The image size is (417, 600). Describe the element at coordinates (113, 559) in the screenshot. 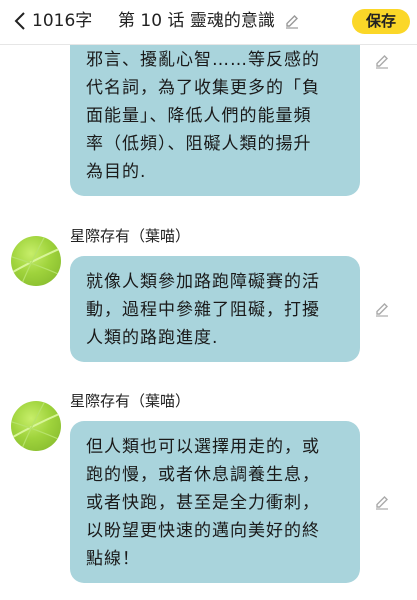

I see `message-line: 點線！` at that location.